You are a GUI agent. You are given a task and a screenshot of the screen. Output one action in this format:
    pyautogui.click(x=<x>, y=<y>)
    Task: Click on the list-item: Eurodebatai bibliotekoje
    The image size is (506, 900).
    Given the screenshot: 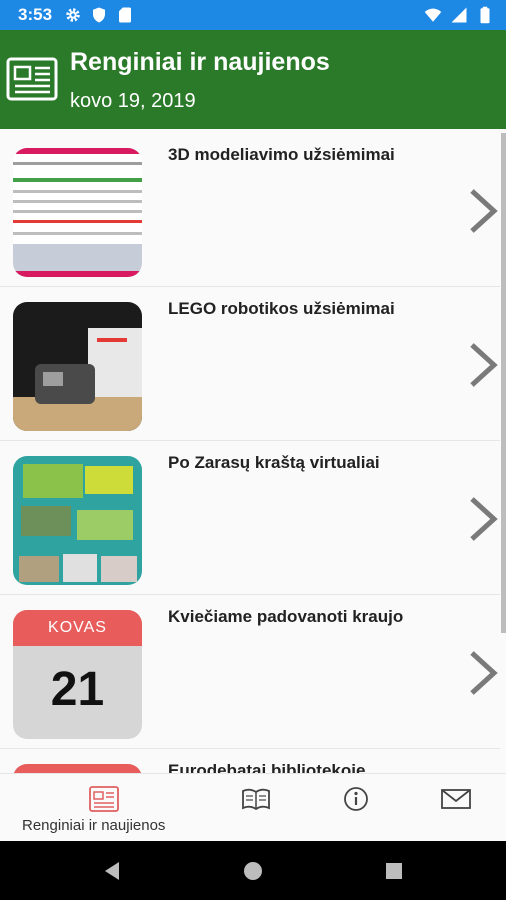 What is the action you would take?
    pyautogui.click(x=250, y=761)
    